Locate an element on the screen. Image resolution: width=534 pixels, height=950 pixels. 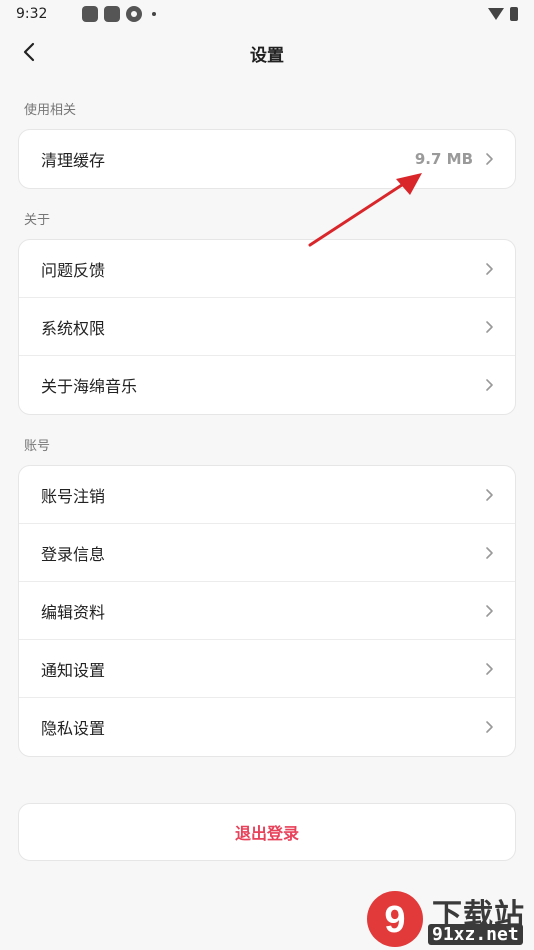
delete-account-row: 账号注销 is located at coordinates (267, 495).